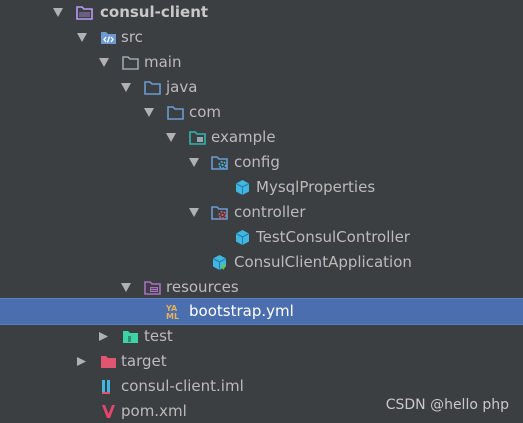 The height and width of the screenshot is (423, 523). Describe the element at coordinates (447, 405) in the screenshot. I see `watermark-text: CSDN @hello php` at that location.